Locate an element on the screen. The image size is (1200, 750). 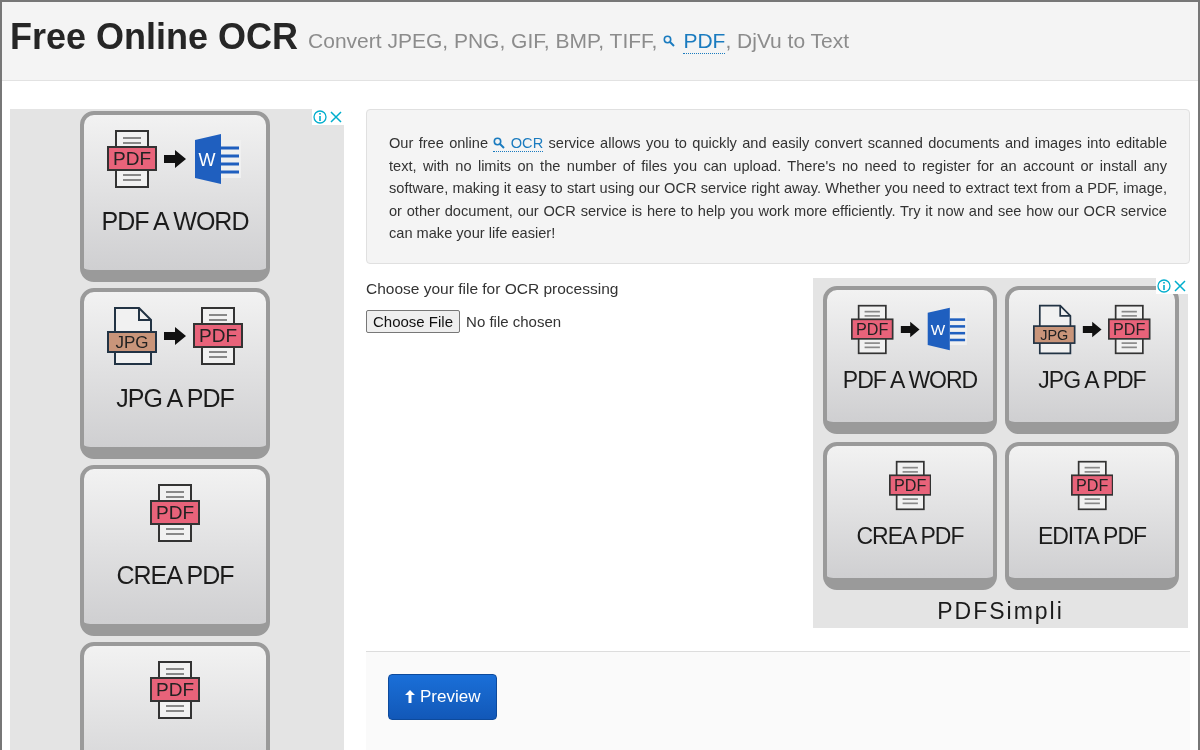
ad-tile-label: EDITA PDF is located at coordinates (1092, 536).